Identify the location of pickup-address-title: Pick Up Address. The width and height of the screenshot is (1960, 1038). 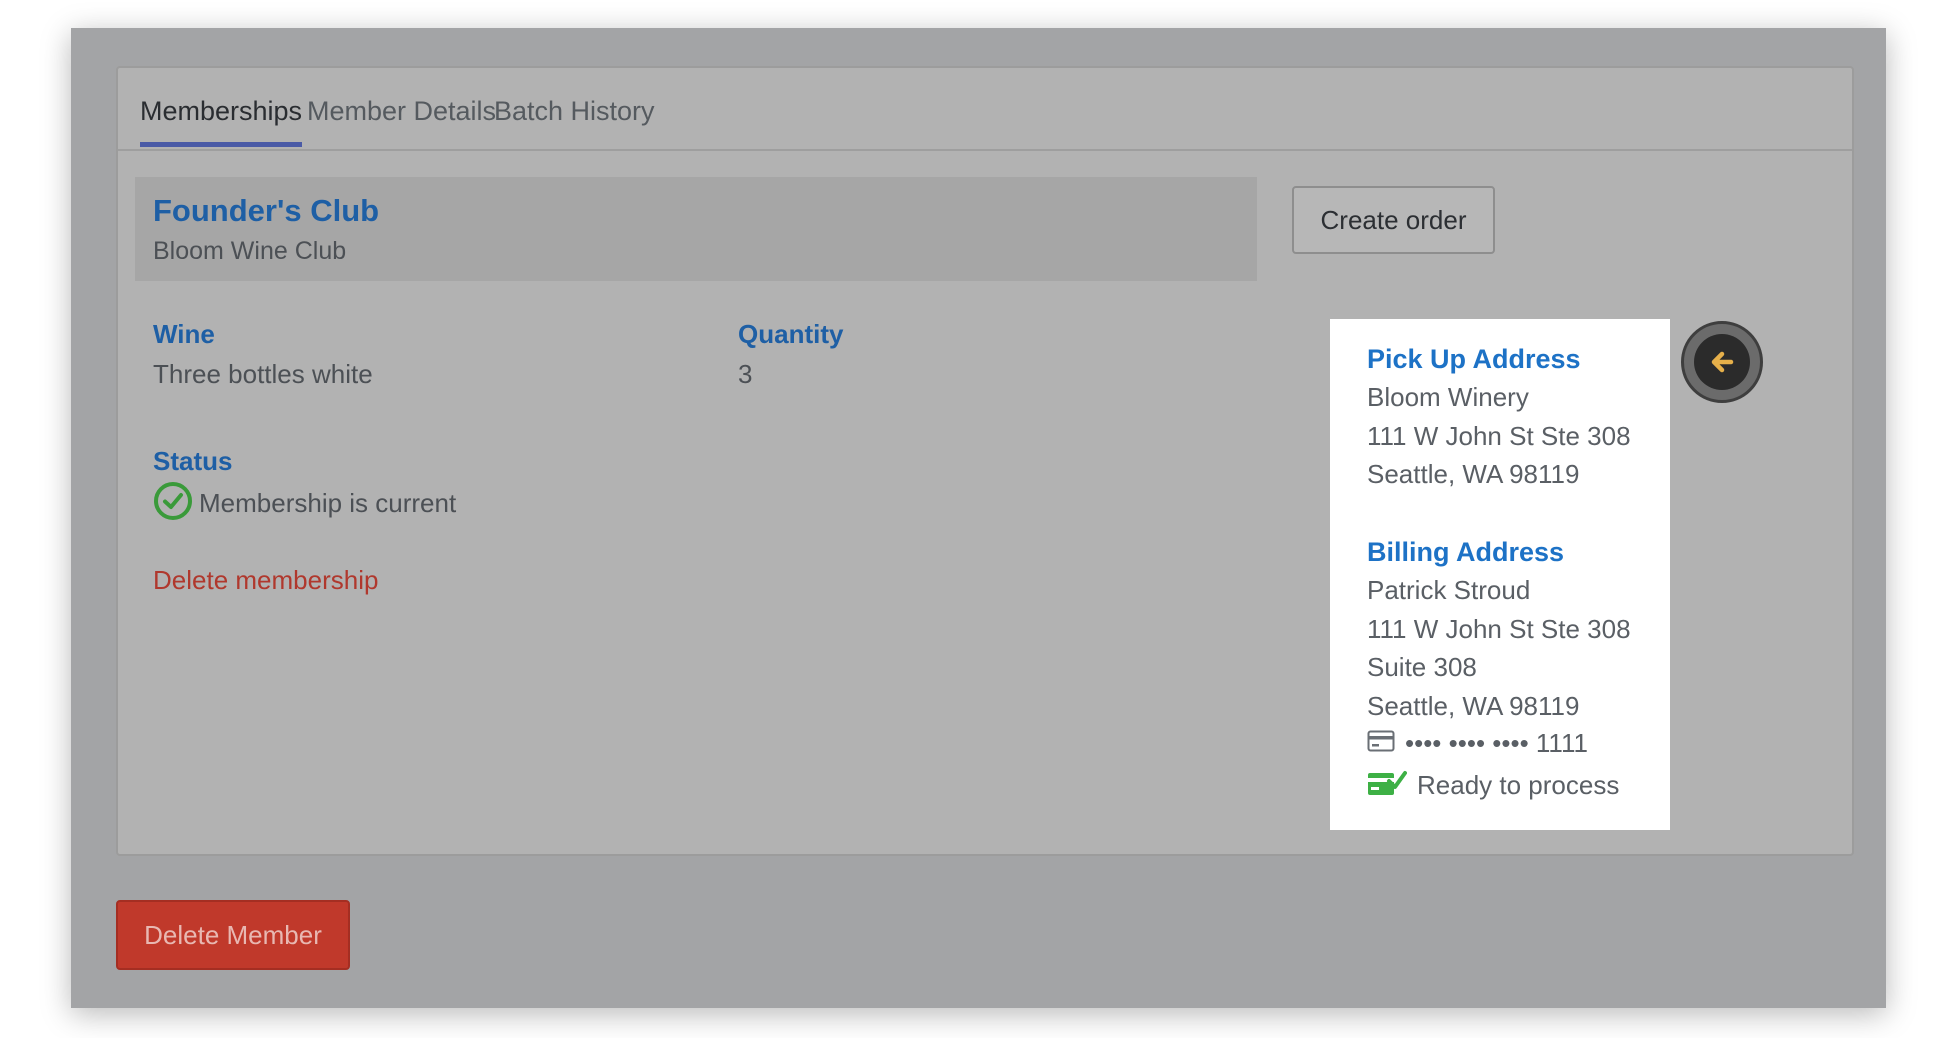
(1474, 359).